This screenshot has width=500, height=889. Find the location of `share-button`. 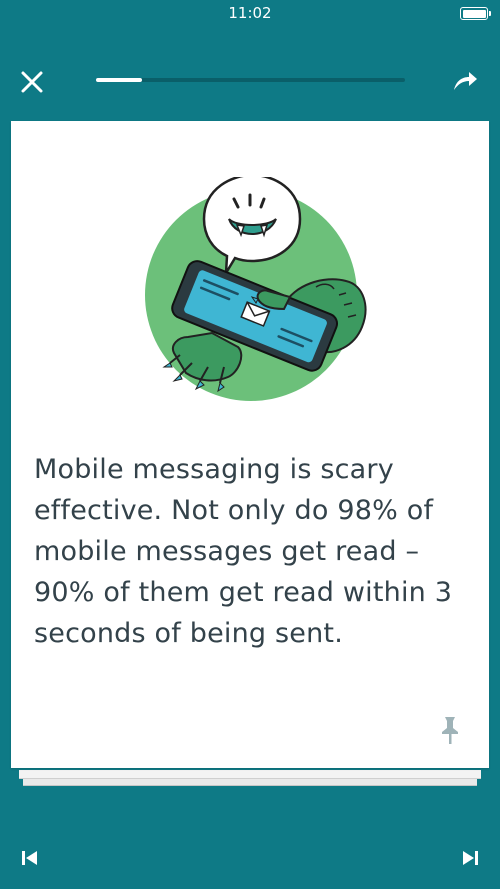

share-button is located at coordinates (465, 81).